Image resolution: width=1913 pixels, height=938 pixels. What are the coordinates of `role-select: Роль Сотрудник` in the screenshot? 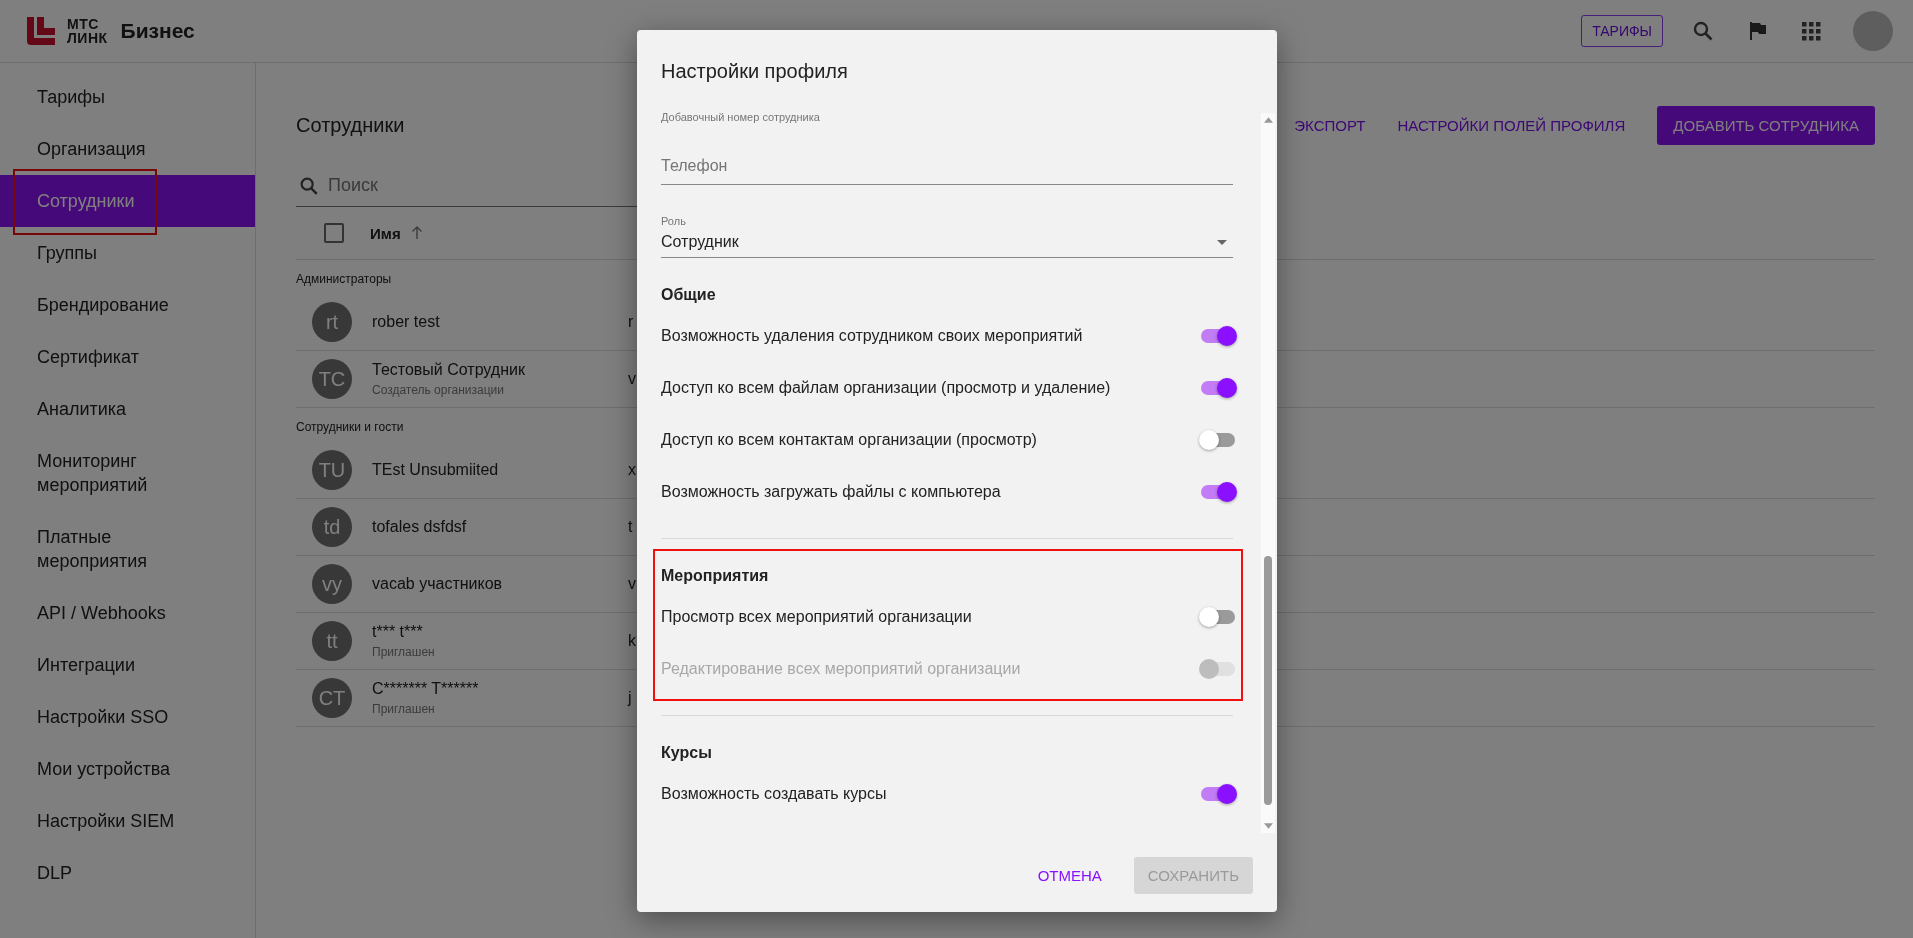 It's located at (947, 236).